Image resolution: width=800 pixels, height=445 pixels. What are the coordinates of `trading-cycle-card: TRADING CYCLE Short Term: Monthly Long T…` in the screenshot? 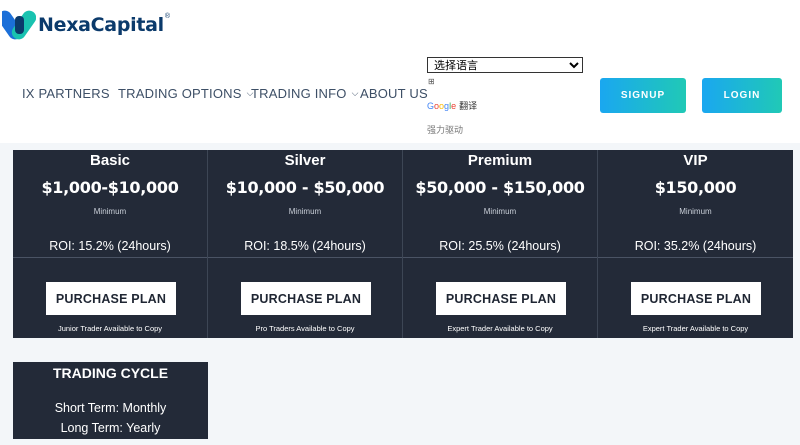 It's located at (110, 400).